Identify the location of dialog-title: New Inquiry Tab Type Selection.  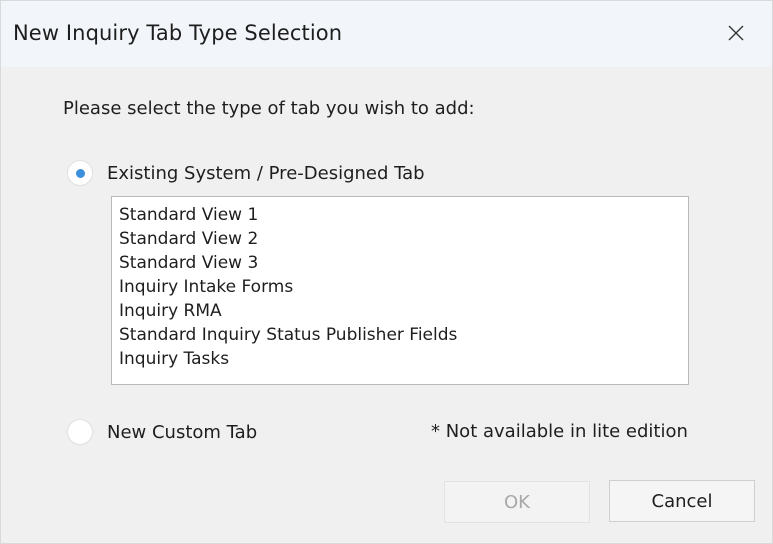
(178, 33).